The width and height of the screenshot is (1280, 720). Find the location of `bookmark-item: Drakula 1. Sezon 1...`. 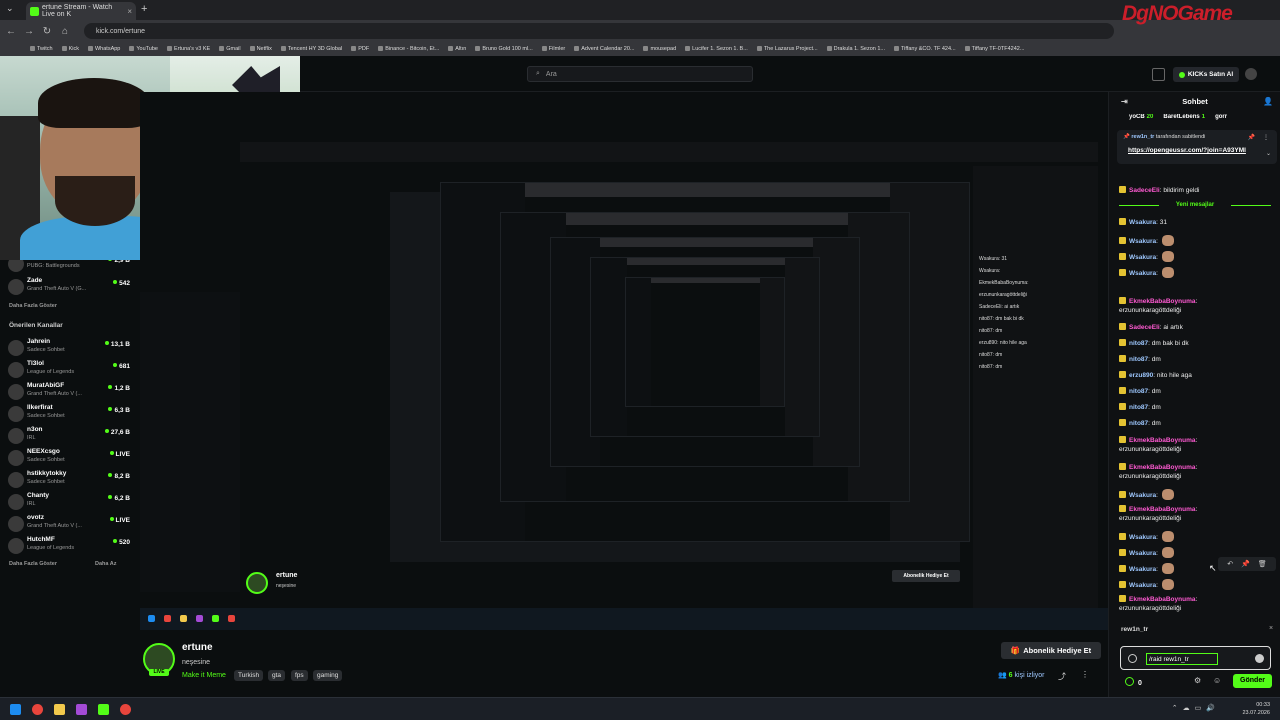

bookmark-item: Drakula 1. Sezon 1... is located at coordinates (856, 49).